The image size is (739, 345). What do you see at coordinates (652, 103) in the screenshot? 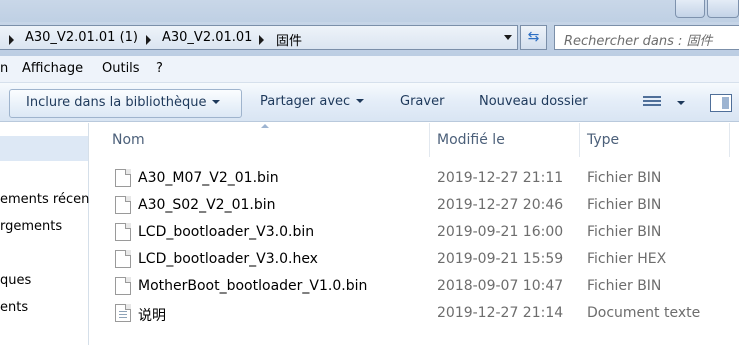
I see `view-options-icon` at bounding box center [652, 103].